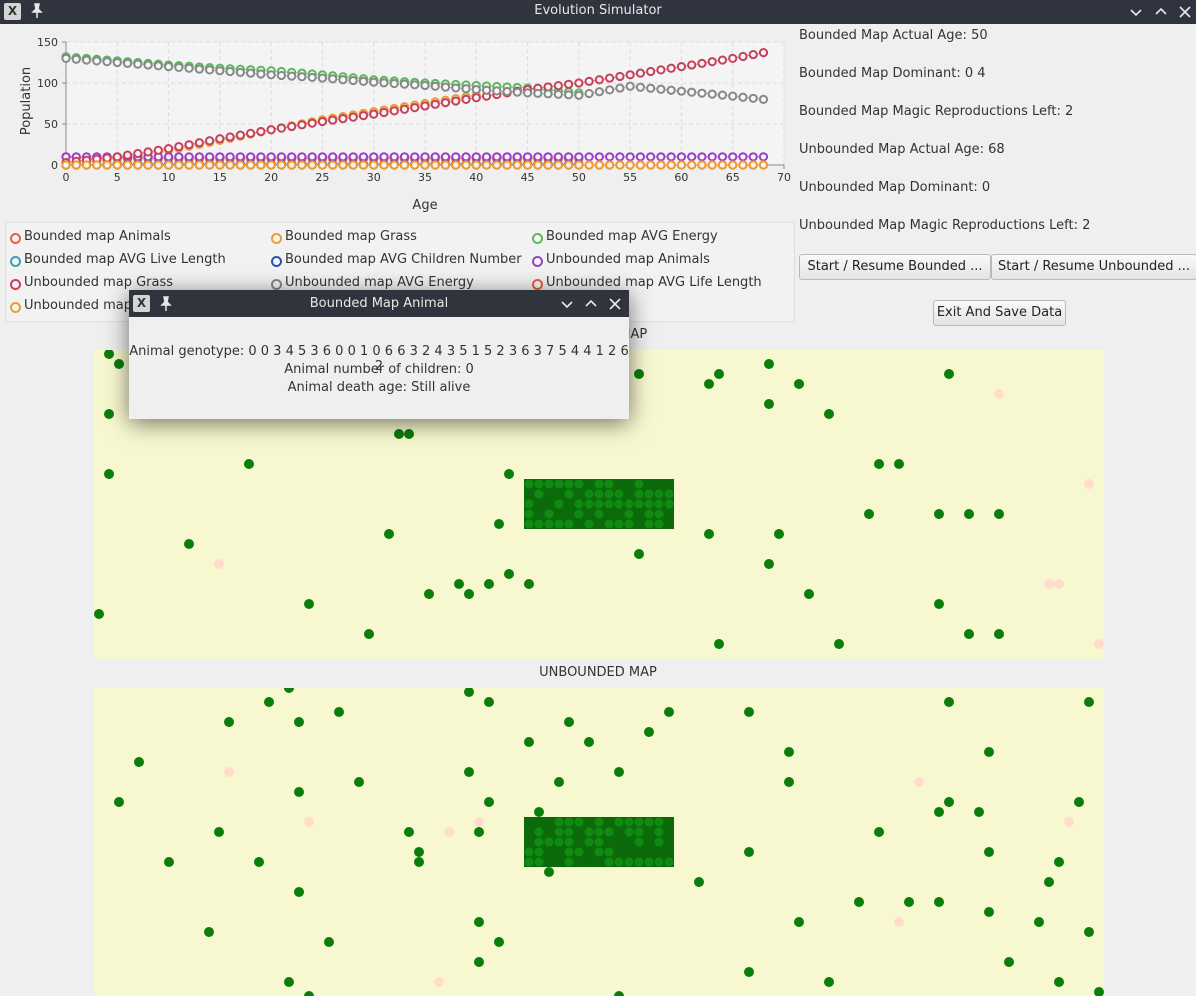 The height and width of the screenshot is (996, 1196). I want to click on x-tick-label: 40, so click(476, 177).